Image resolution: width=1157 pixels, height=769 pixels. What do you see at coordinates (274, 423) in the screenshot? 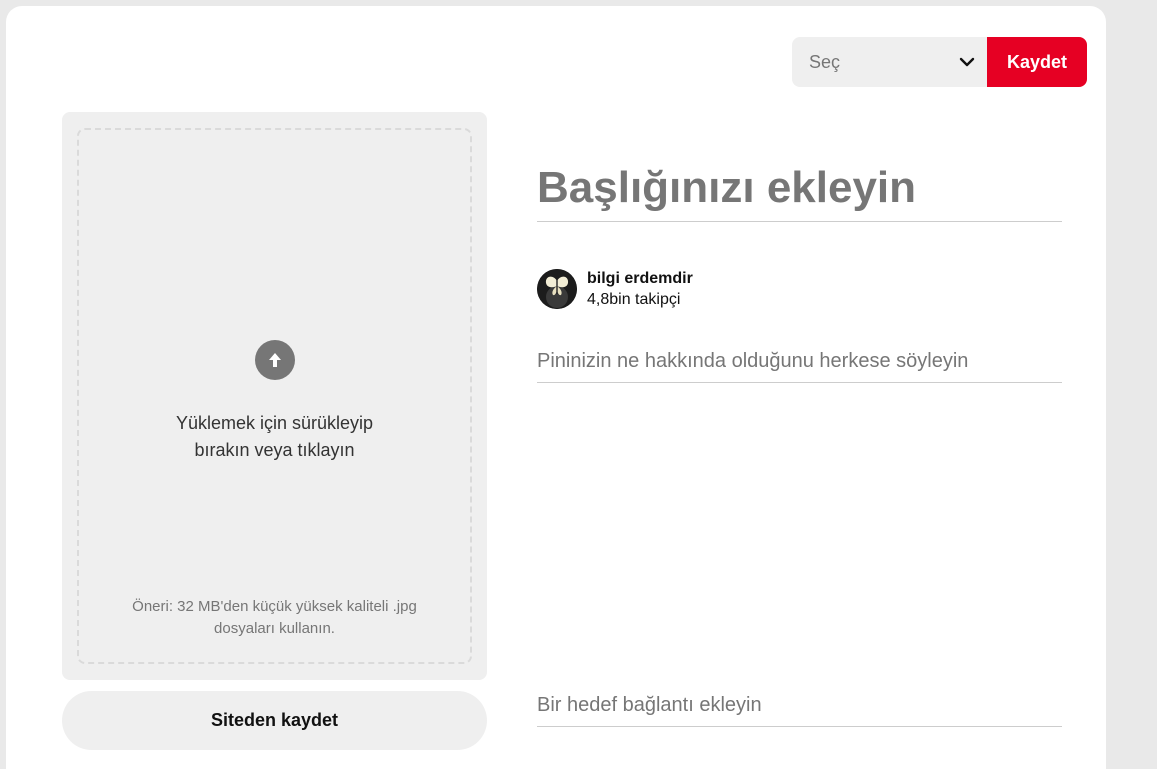
I see `upload-instructions-line1: Yüklemek için sürükleyip` at bounding box center [274, 423].